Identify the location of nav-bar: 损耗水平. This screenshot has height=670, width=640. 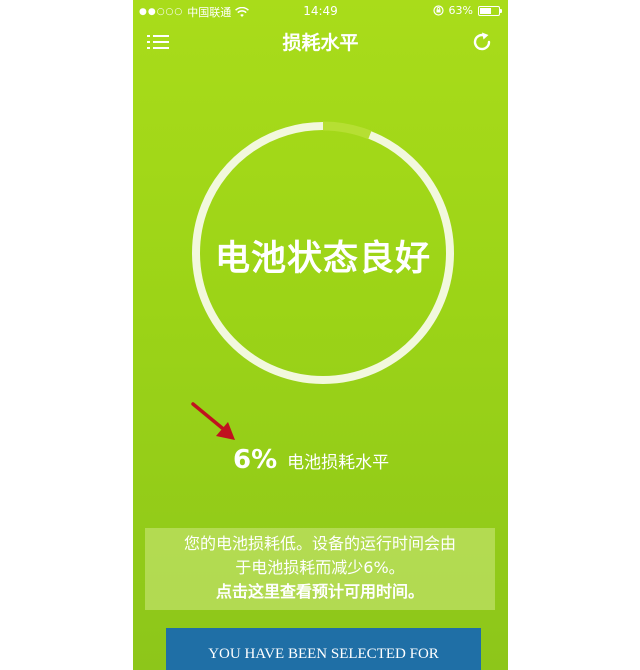
(320, 42).